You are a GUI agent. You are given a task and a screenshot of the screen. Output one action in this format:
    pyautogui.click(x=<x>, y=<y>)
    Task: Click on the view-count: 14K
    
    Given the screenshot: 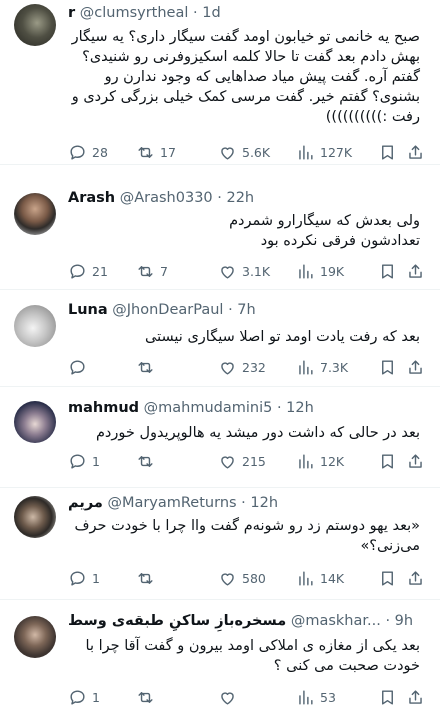 What is the action you would take?
    pyautogui.click(x=332, y=578)
    